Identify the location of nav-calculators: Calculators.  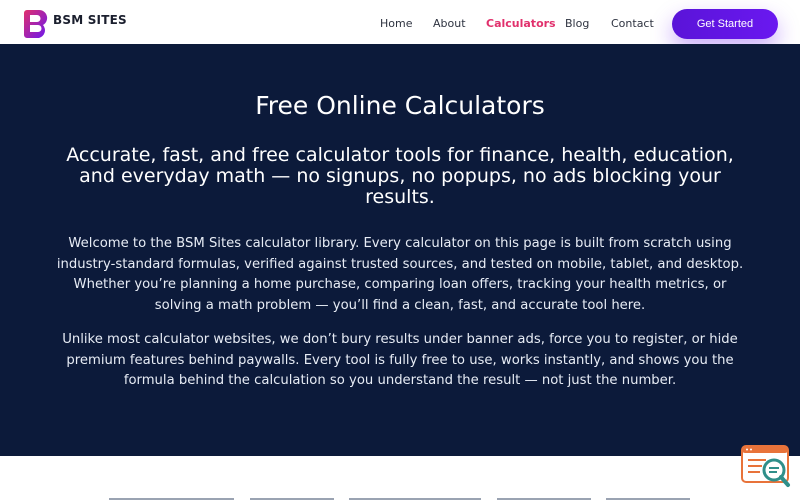
(521, 23).